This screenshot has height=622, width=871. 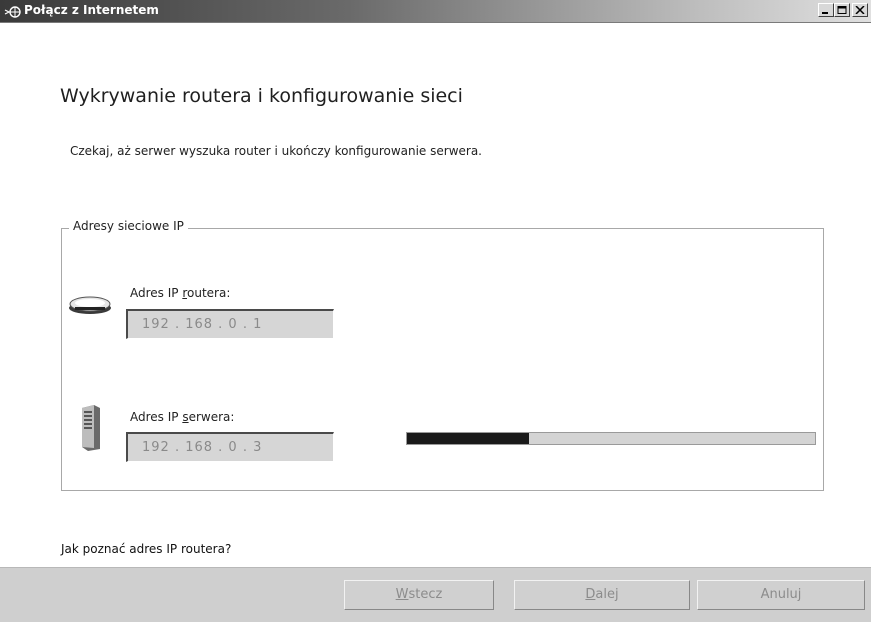 What do you see at coordinates (611, 438) in the screenshot?
I see `progress-bar` at bounding box center [611, 438].